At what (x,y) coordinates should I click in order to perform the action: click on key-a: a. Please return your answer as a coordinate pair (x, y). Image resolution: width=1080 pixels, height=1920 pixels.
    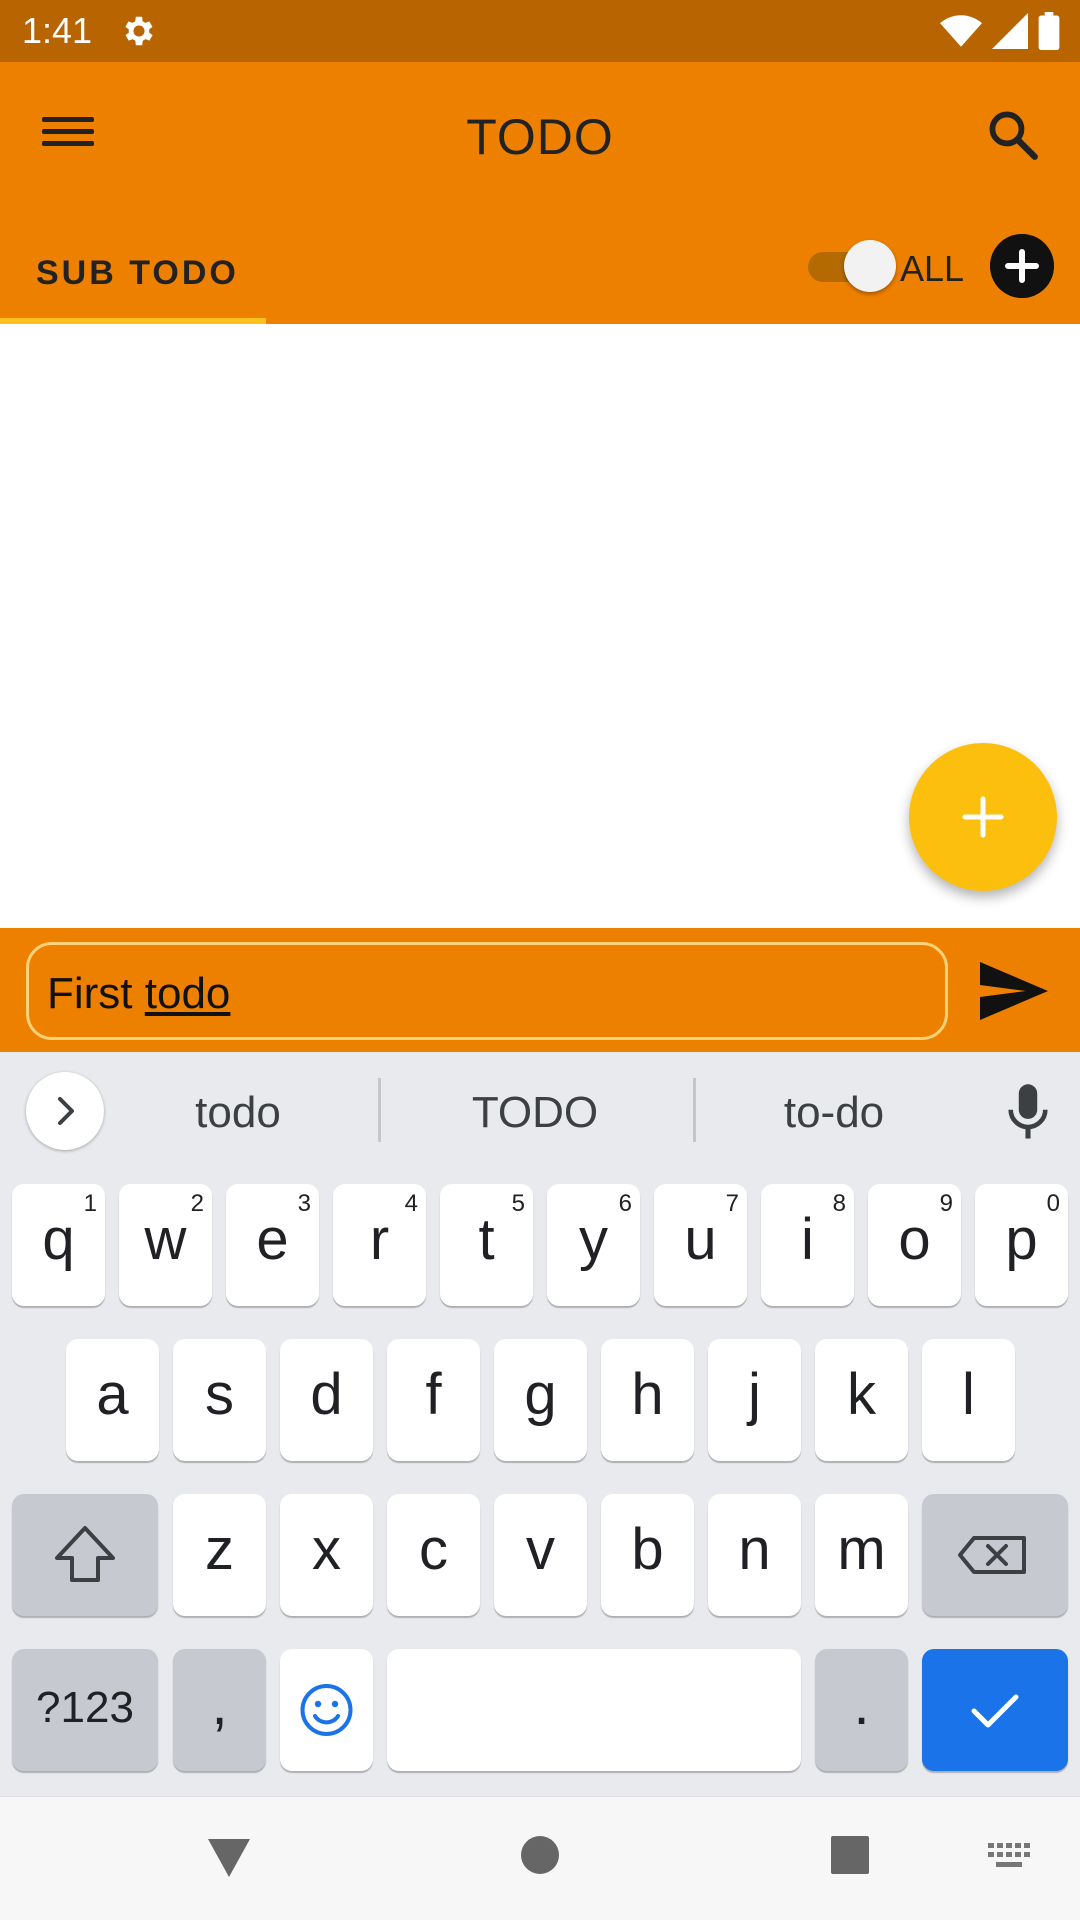
    Looking at the image, I should click on (112, 1400).